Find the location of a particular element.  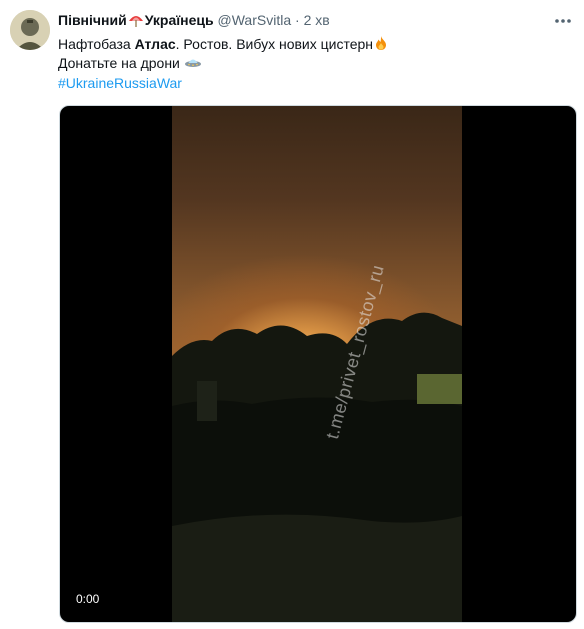

display-name: Північний Українець is located at coordinates (138, 20).